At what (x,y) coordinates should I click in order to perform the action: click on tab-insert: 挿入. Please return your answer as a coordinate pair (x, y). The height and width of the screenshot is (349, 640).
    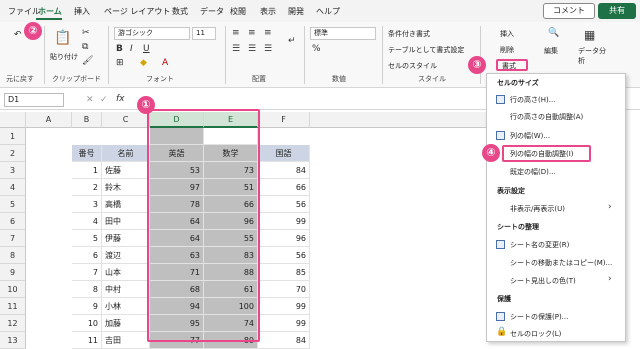
    Looking at the image, I should click on (82, 11).